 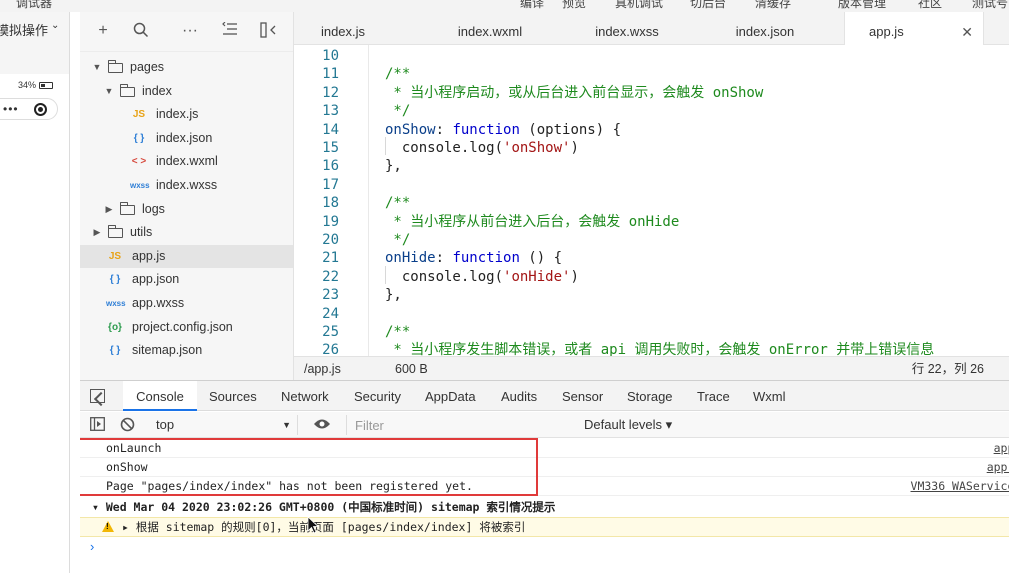 I want to click on tab-security: Security, so click(x=377, y=396).